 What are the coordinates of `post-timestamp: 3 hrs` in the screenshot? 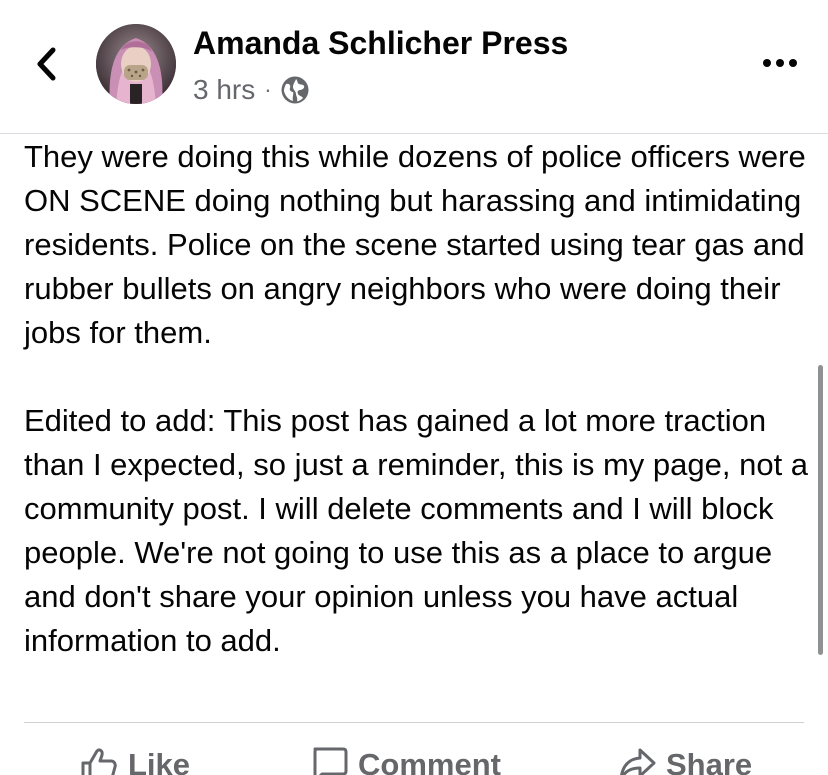 It's located at (224, 90).